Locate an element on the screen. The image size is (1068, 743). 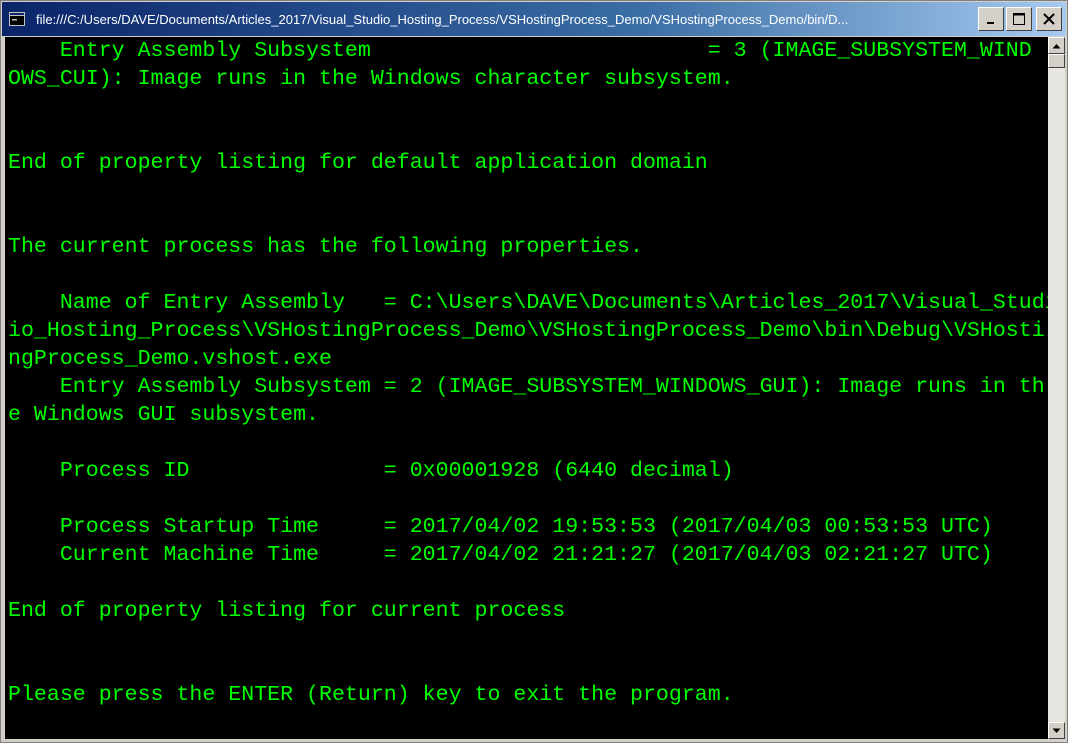
vertical-scrollbar is located at coordinates (1056, 388).